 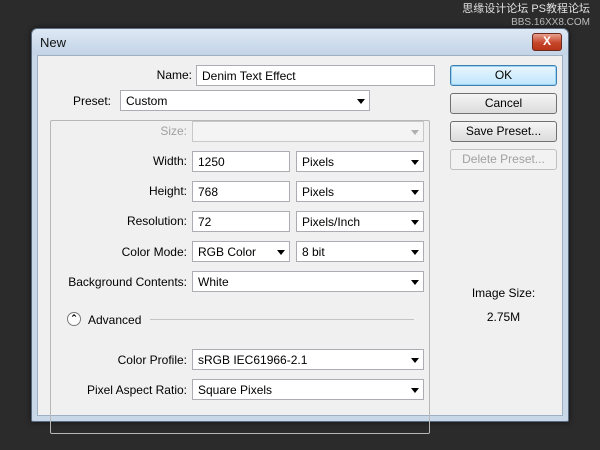 What do you see at coordinates (152, 360) in the screenshot?
I see `color-profile-label: Color Profile:` at bounding box center [152, 360].